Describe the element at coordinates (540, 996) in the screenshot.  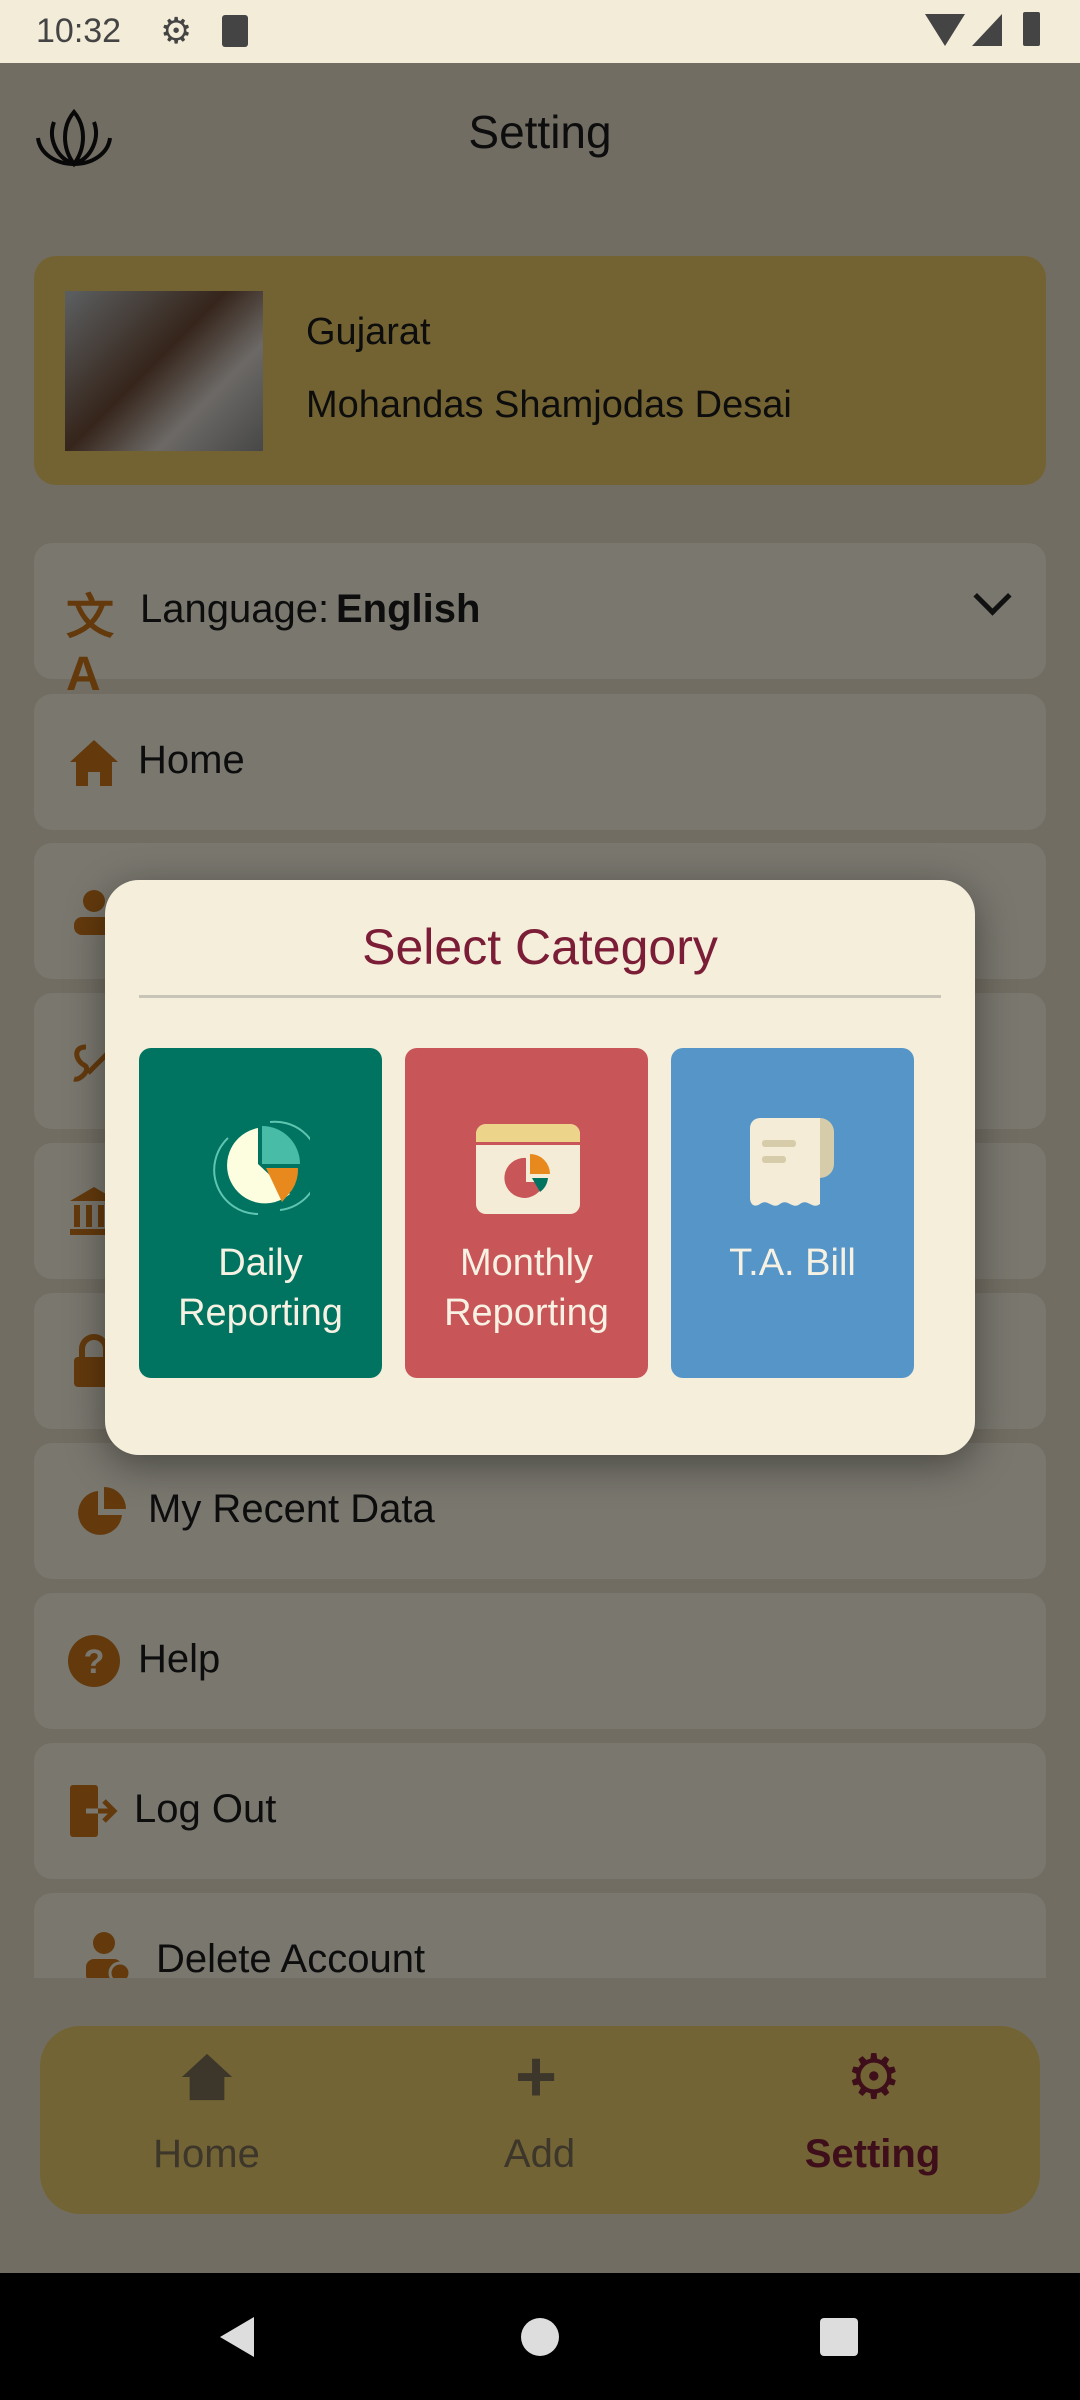
I see `divider` at that location.